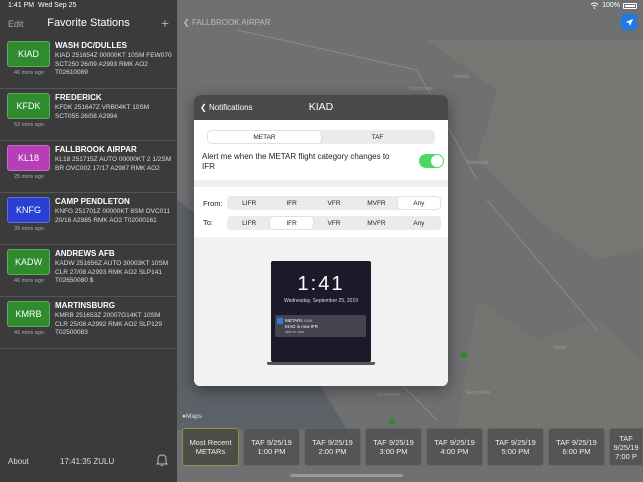 The image size is (643, 482). What do you see at coordinates (28, 262) in the screenshot?
I see `flight-category-badge: KADW` at bounding box center [28, 262].